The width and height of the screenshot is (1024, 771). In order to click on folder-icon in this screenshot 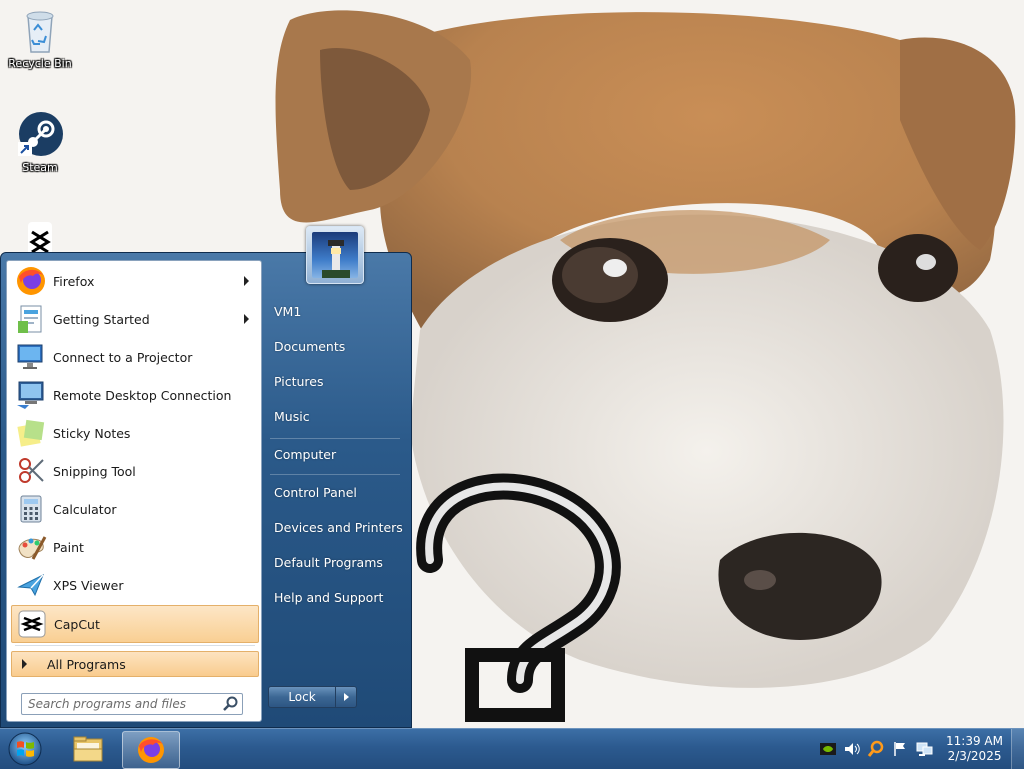, I will do `click(88, 749)`.